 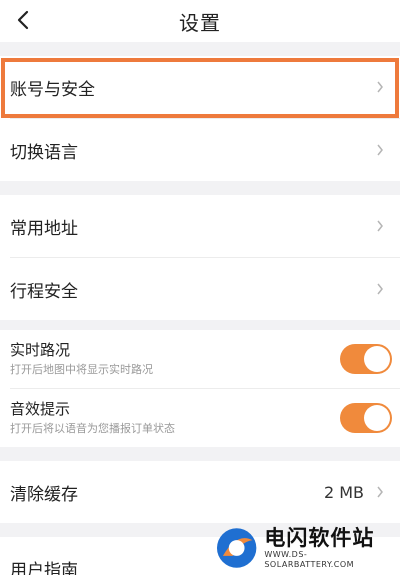 I want to click on watermark: 电闪软件站 WWW.DS-SOLARBATTERY.COM, so click(x=305, y=548).